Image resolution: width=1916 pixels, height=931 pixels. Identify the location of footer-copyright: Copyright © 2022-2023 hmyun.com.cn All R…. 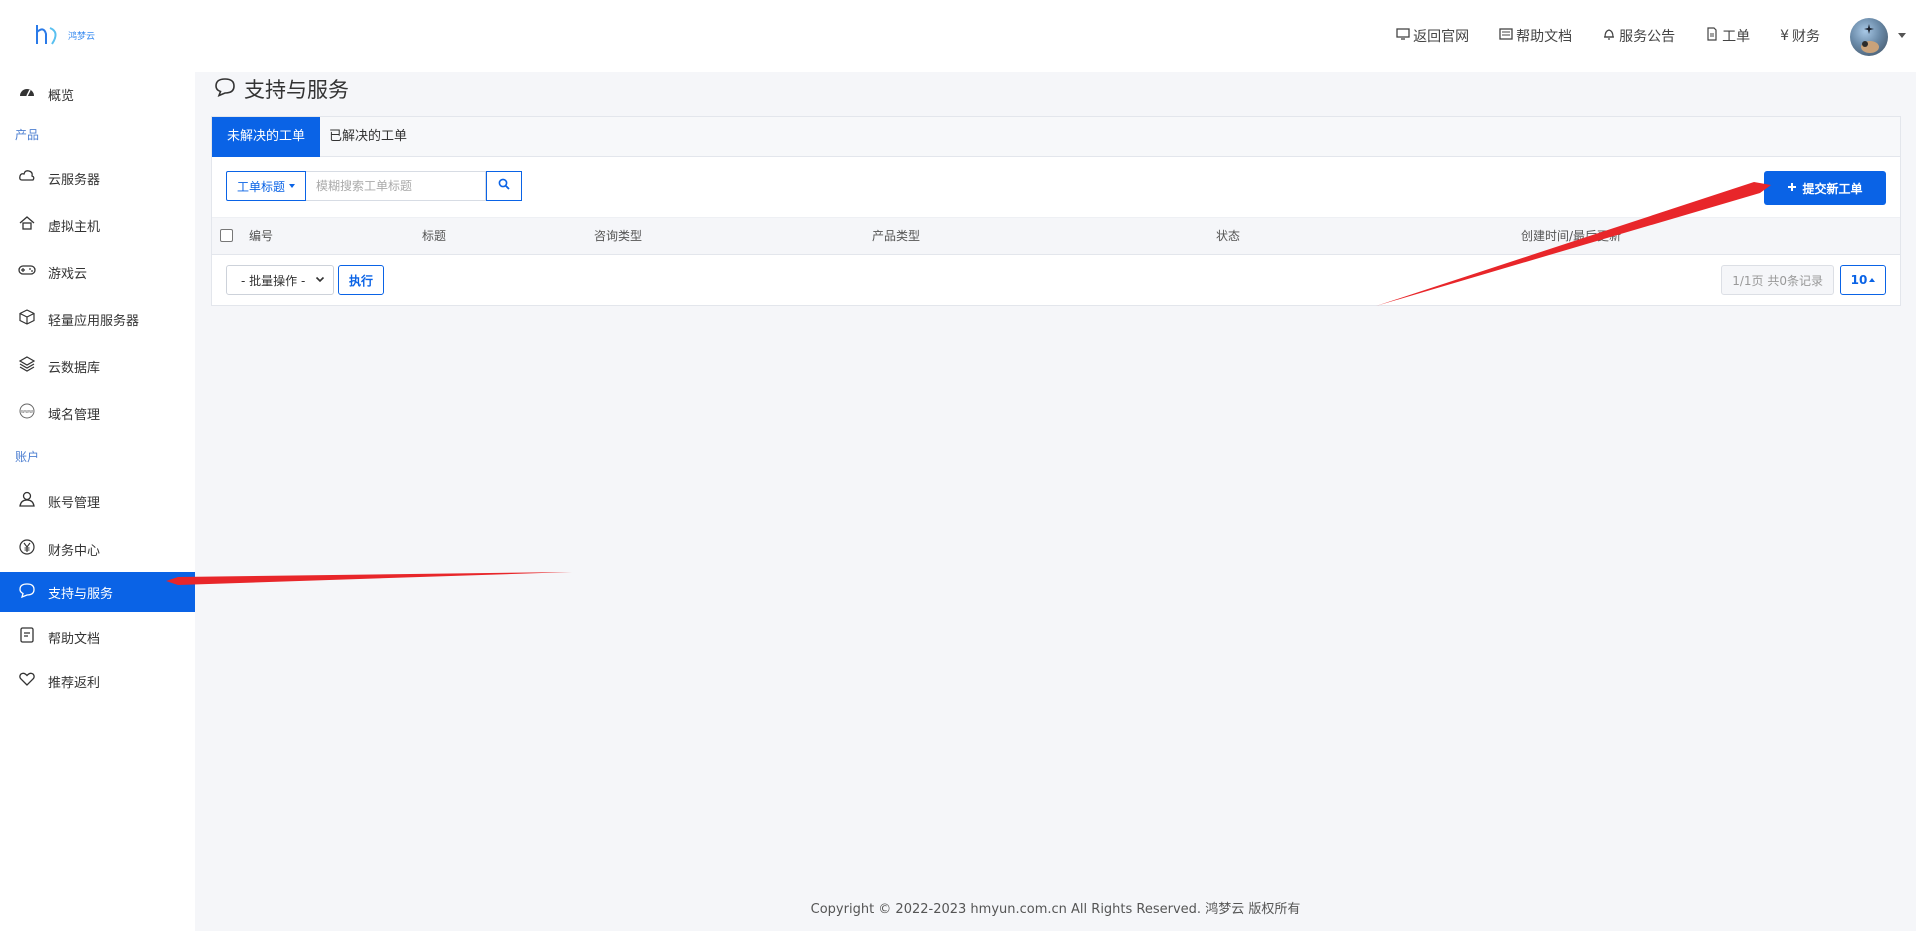
(1055, 909).